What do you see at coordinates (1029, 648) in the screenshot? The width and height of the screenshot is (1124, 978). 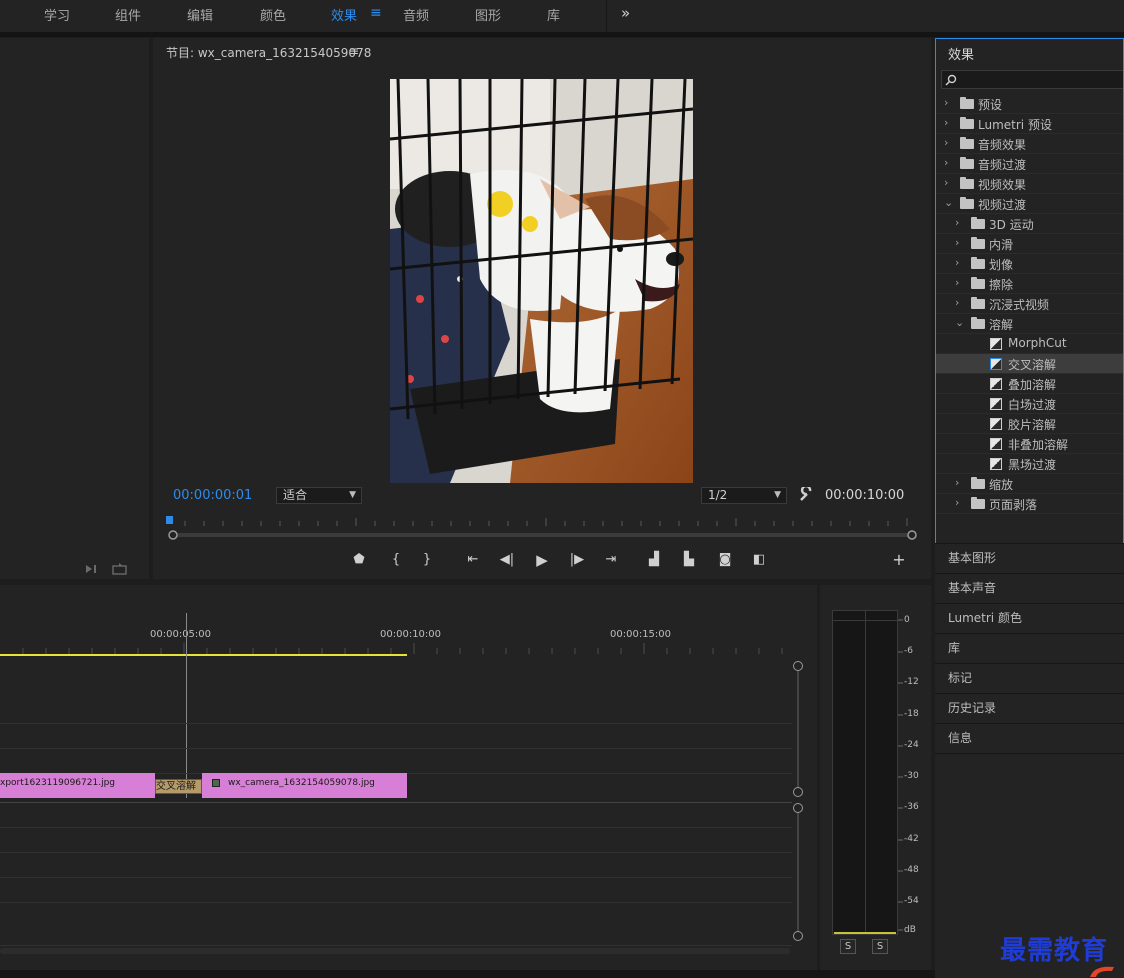 I see `panel-libraries: 库` at bounding box center [1029, 648].